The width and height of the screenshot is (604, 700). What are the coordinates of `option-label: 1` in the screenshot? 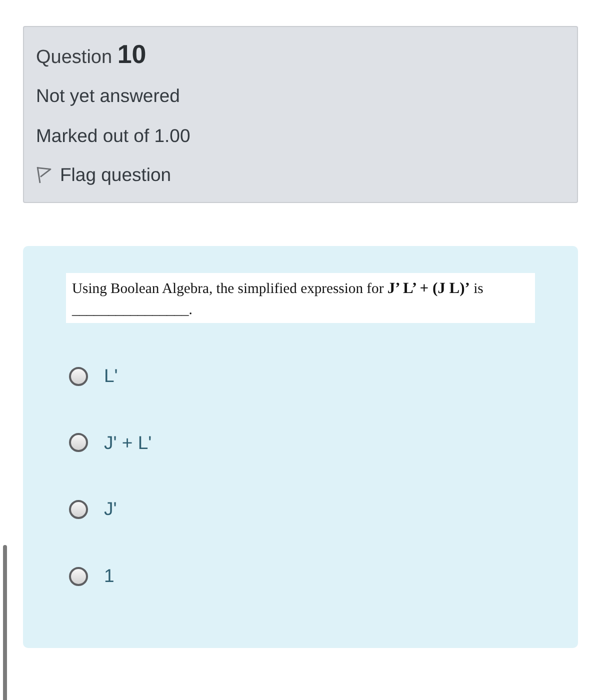 It's located at (109, 576).